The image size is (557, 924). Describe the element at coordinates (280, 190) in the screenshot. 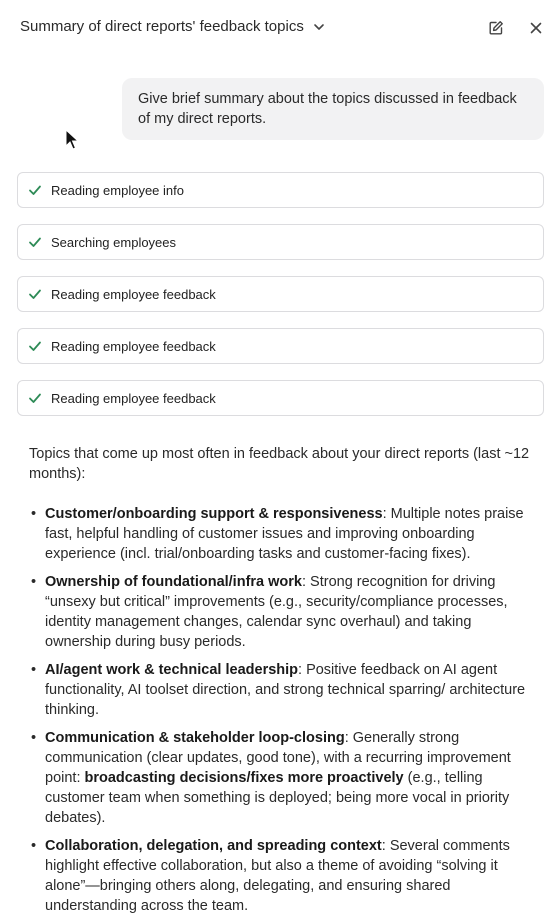

I see `tool-step: Reading employee info` at that location.